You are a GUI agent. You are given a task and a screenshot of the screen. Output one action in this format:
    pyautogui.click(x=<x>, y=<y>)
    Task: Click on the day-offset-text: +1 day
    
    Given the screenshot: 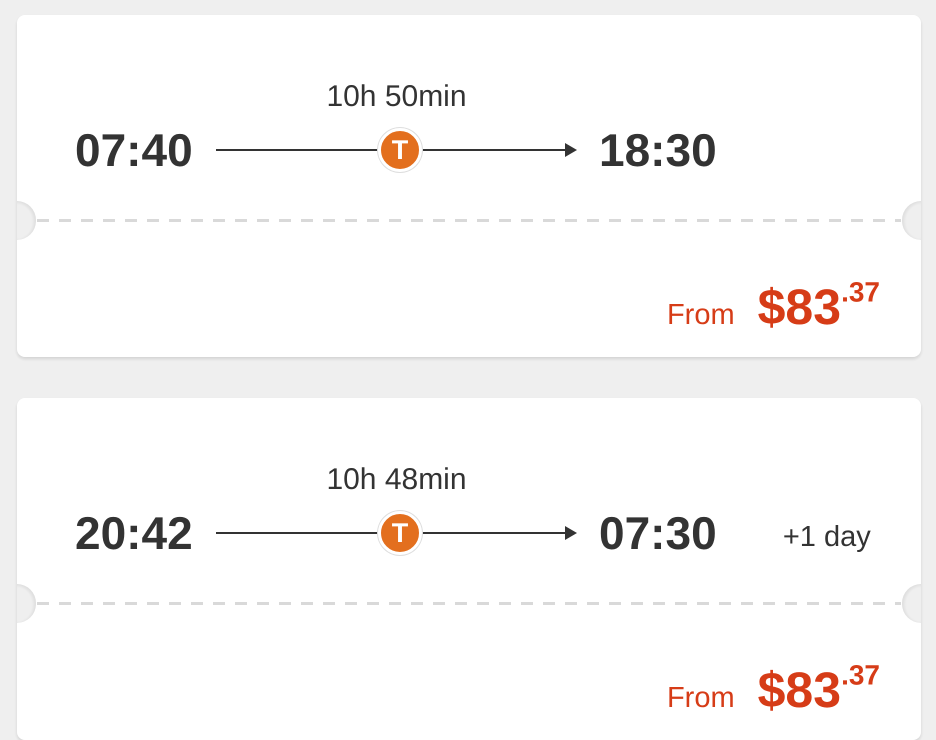 What is the action you would take?
    pyautogui.click(x=827, y=537)
    